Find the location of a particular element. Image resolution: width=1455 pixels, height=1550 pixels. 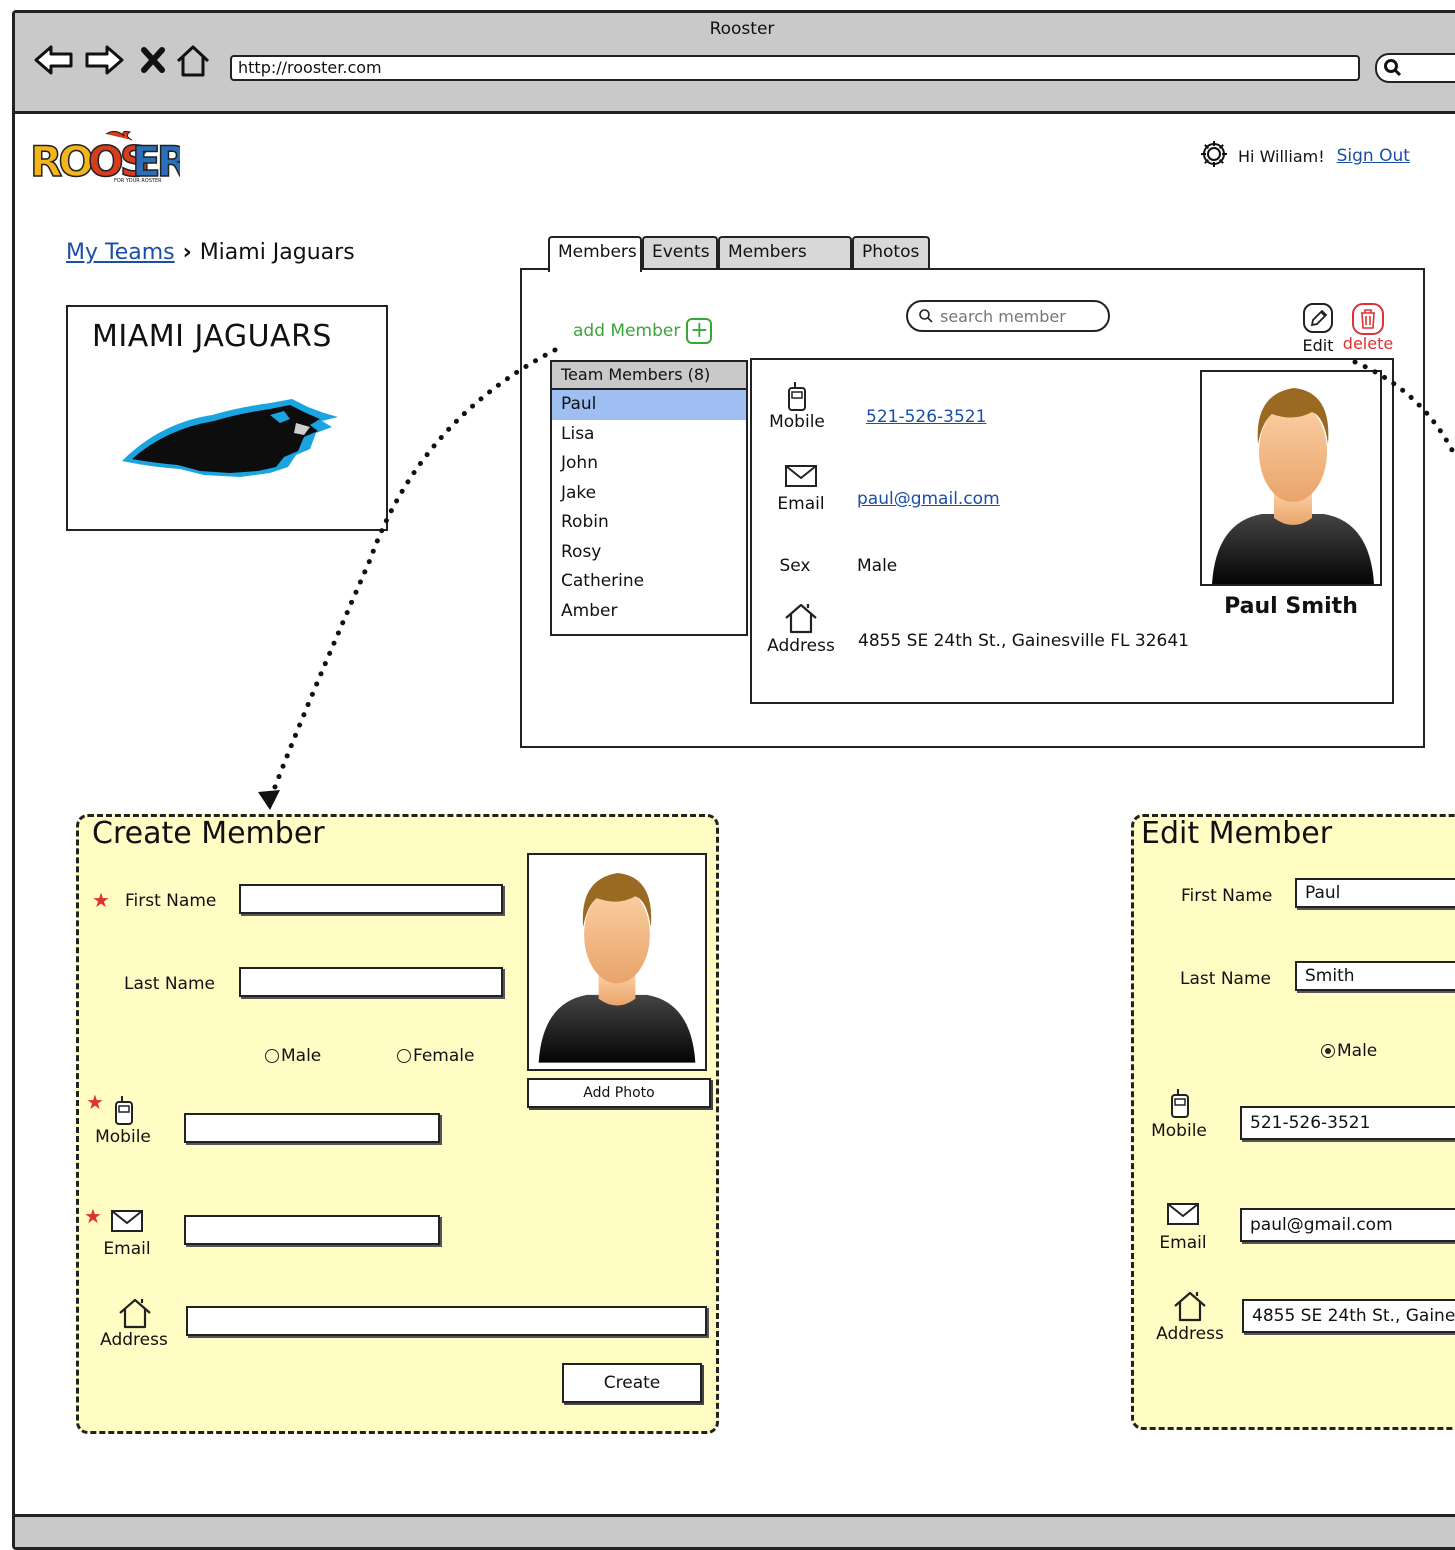

svg-text: RO is located at coordinates (61, 161).